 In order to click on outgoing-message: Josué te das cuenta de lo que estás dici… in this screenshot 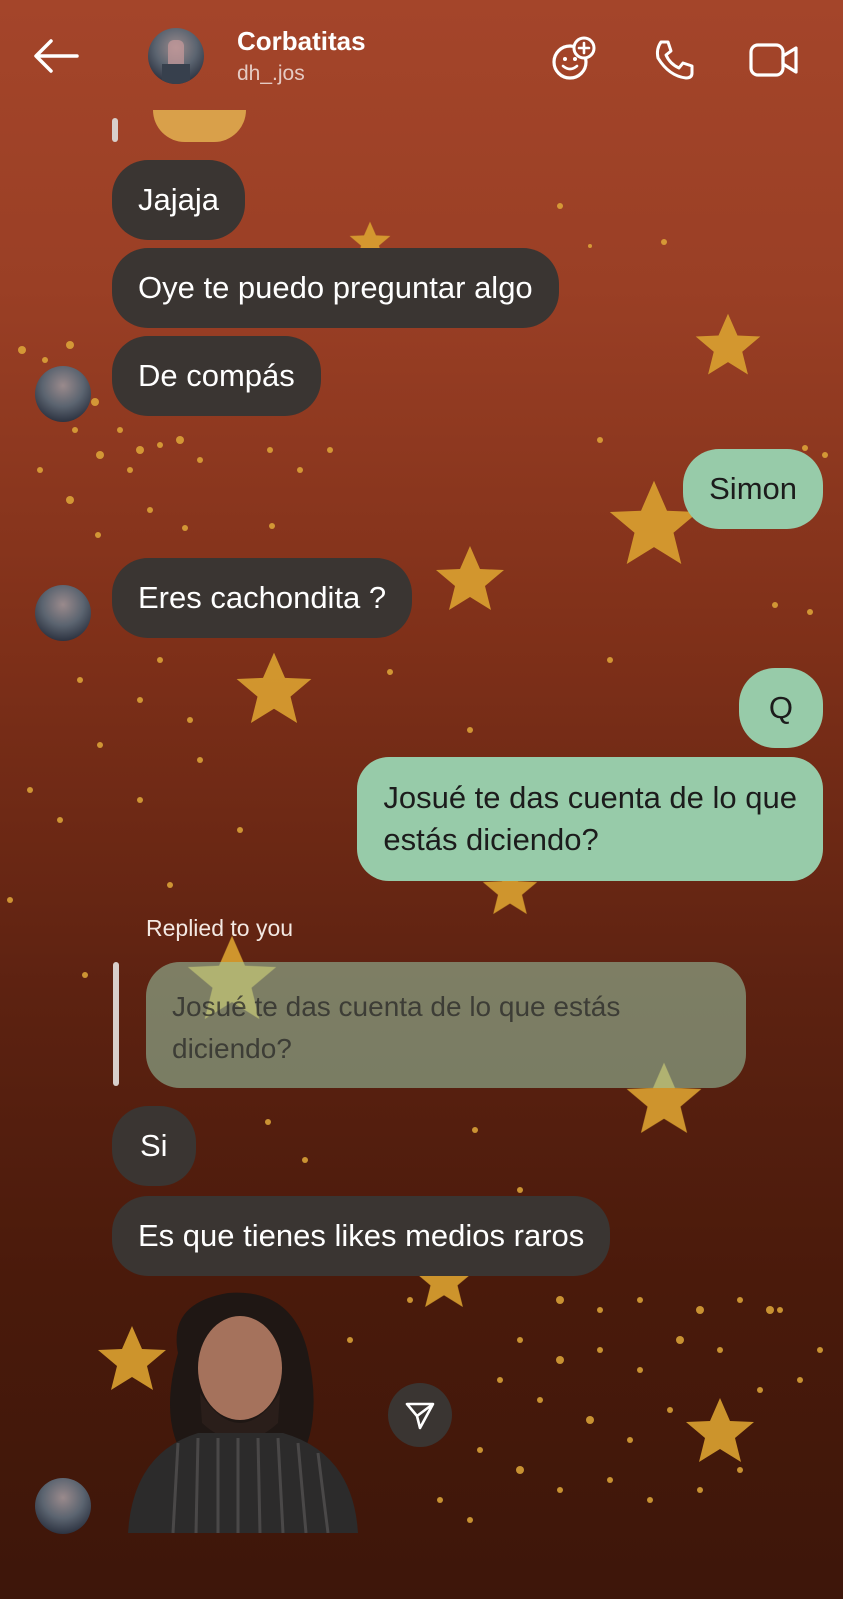, I will do `click(590, 819)`.